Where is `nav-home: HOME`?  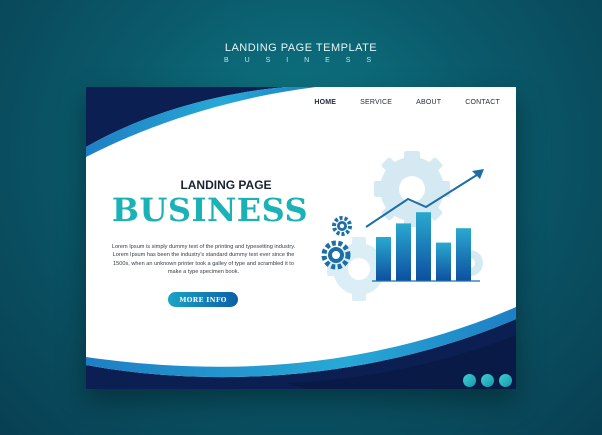 nav-home: HOME is located at coordinates (325, 102).